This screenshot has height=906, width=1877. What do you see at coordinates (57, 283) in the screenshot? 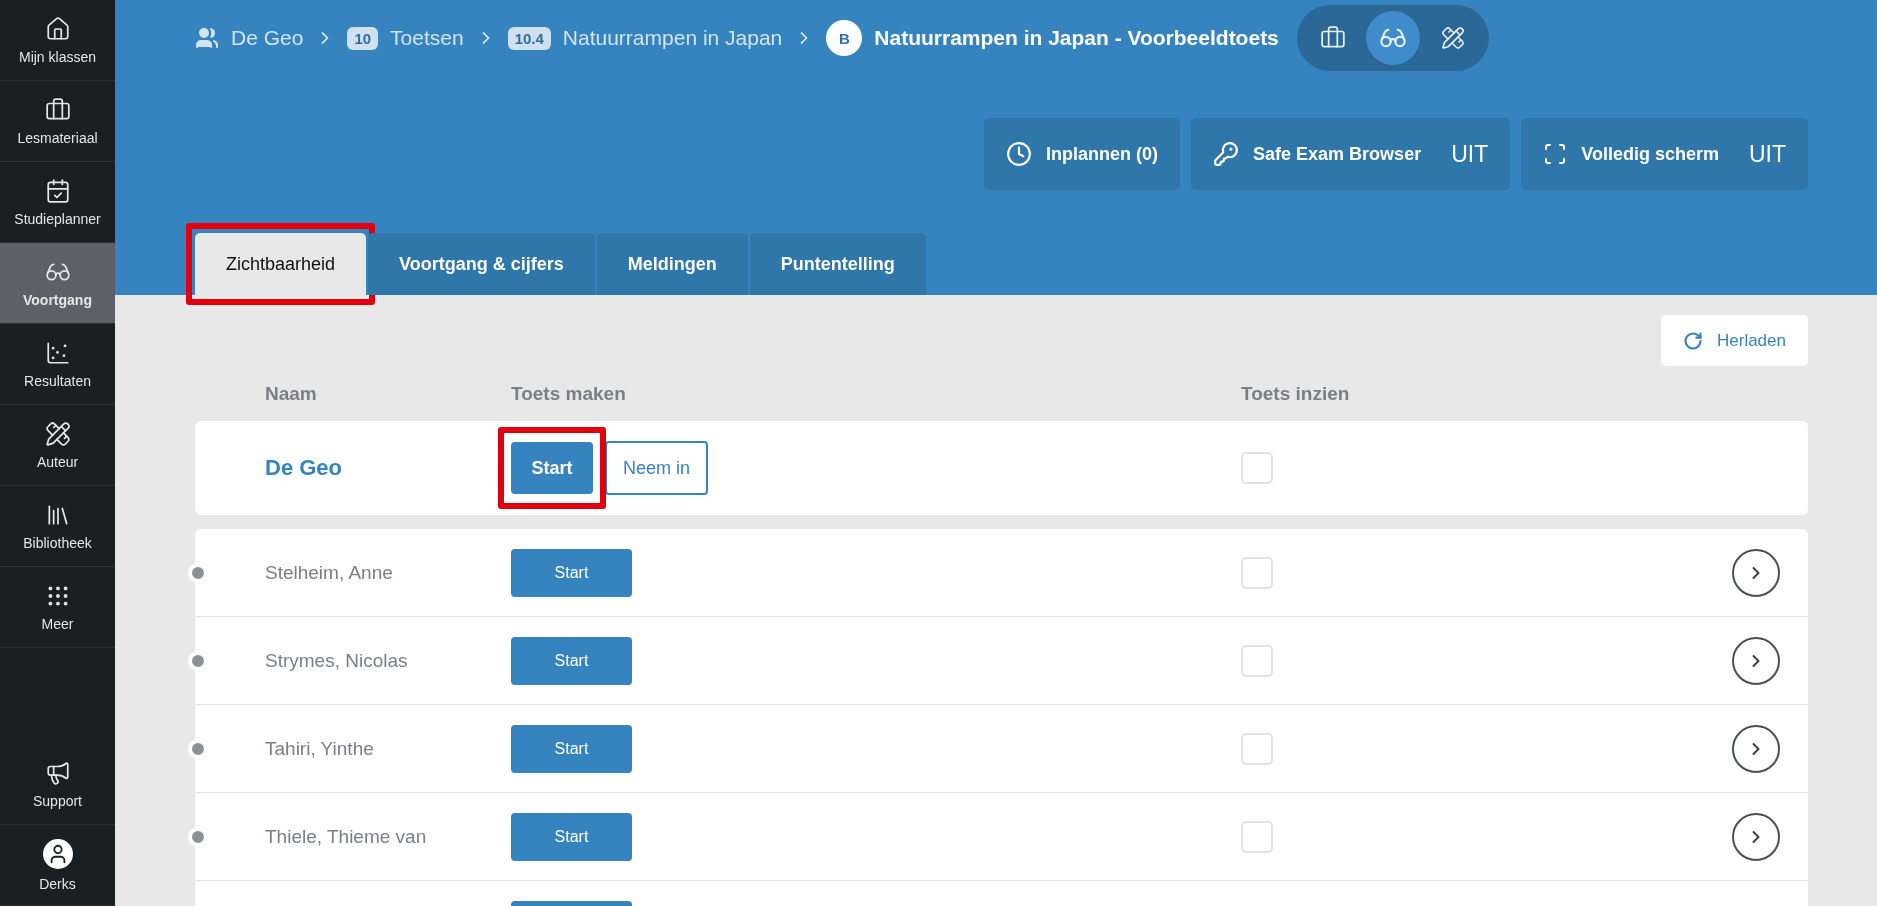
I see `sidebar-item: Voortgang` at bounding box center [57, 283].